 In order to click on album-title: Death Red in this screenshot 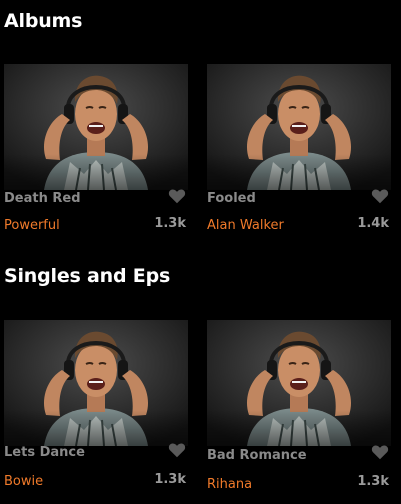, I will do `click(42, 198)`.